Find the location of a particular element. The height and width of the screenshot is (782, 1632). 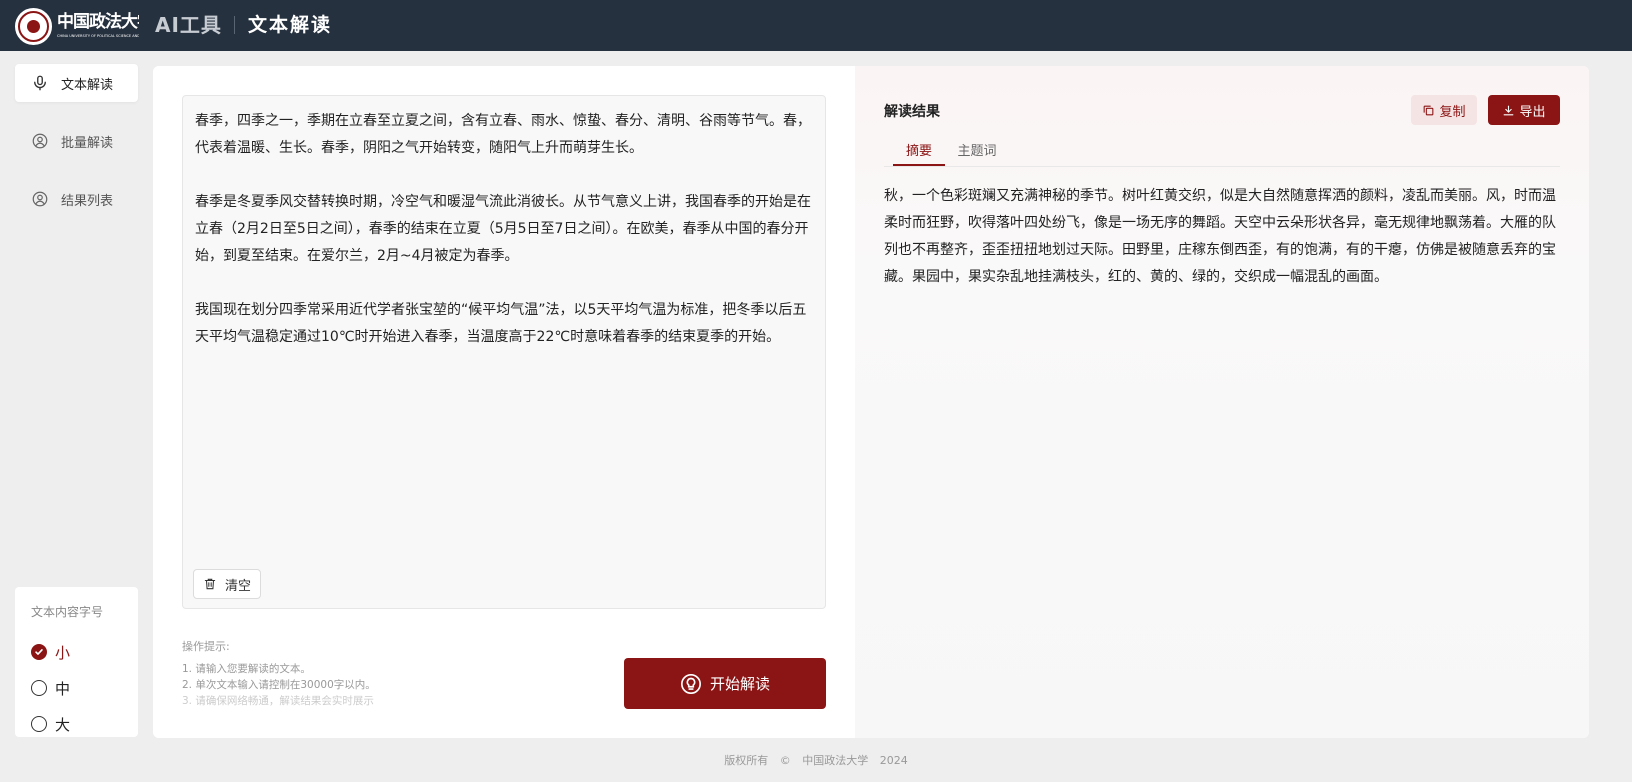

microphone-icon is located at coordinates (40, 83).